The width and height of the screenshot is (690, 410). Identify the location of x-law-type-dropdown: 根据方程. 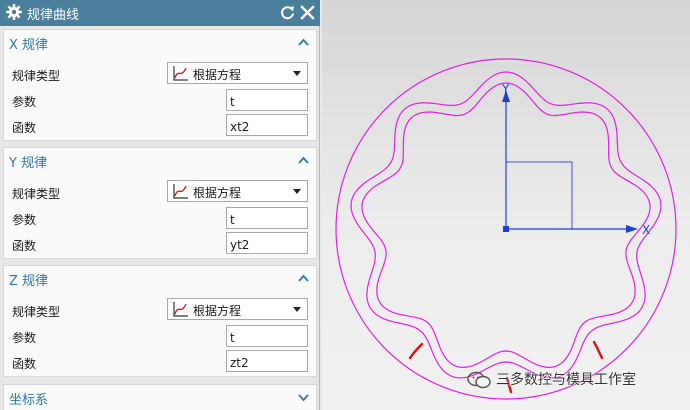
(237, 73).